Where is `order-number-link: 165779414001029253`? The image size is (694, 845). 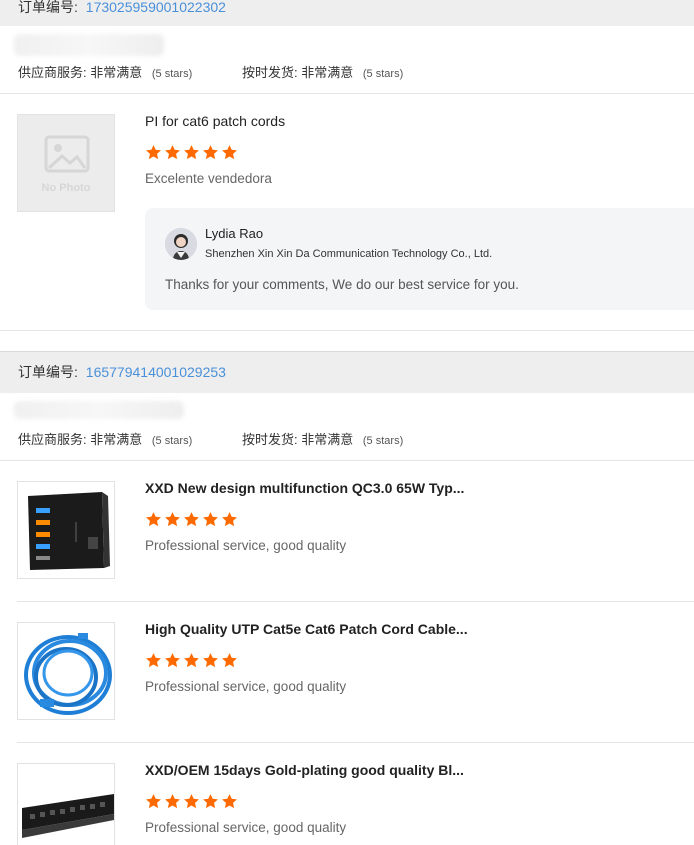
order-number-link: 165779414001029253 is located at coordinates (156, 372).